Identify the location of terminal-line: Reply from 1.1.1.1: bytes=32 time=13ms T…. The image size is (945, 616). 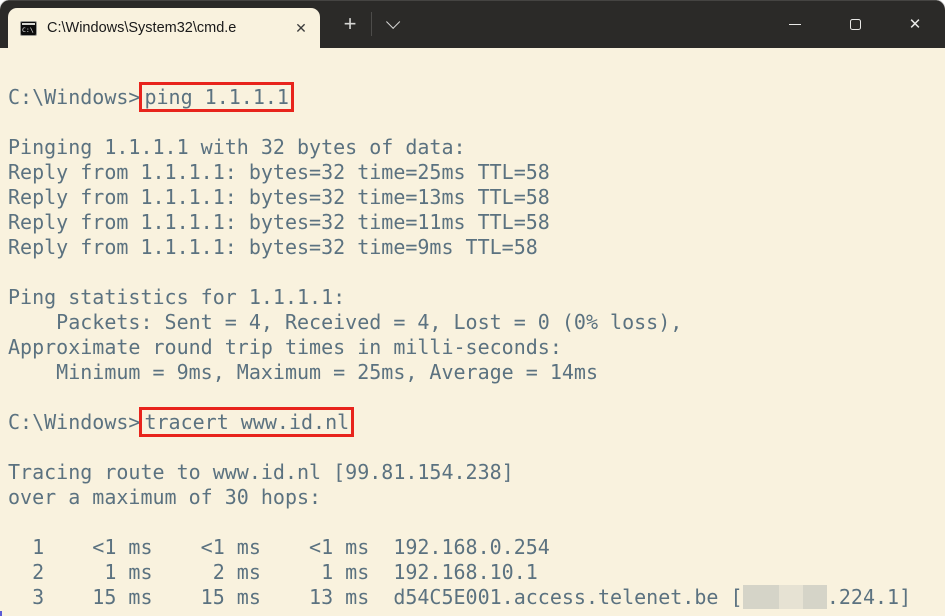
(472, 197).